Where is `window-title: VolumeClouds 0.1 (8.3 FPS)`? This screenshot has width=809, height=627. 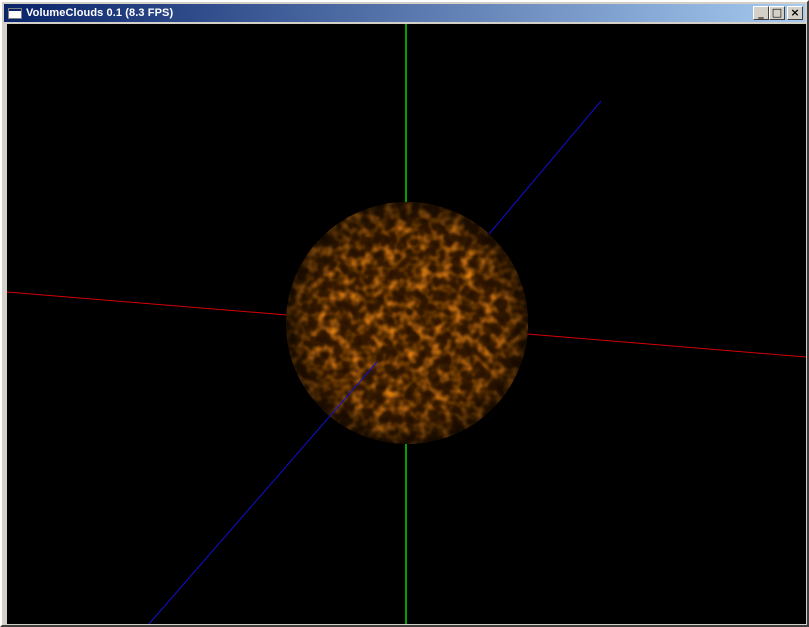
window-title: VolumeClouds 0.1 (8.3 FPS) is located at coordinates (100, 13).